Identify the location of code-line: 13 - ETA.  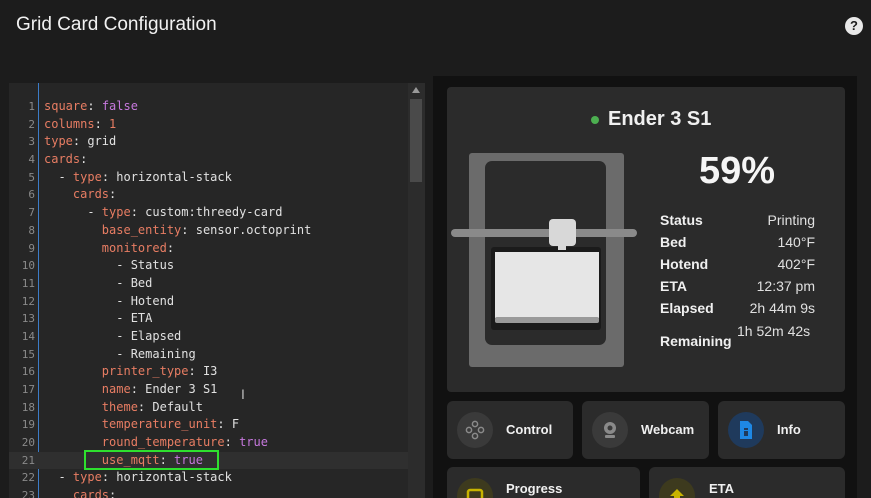
(209, 319).